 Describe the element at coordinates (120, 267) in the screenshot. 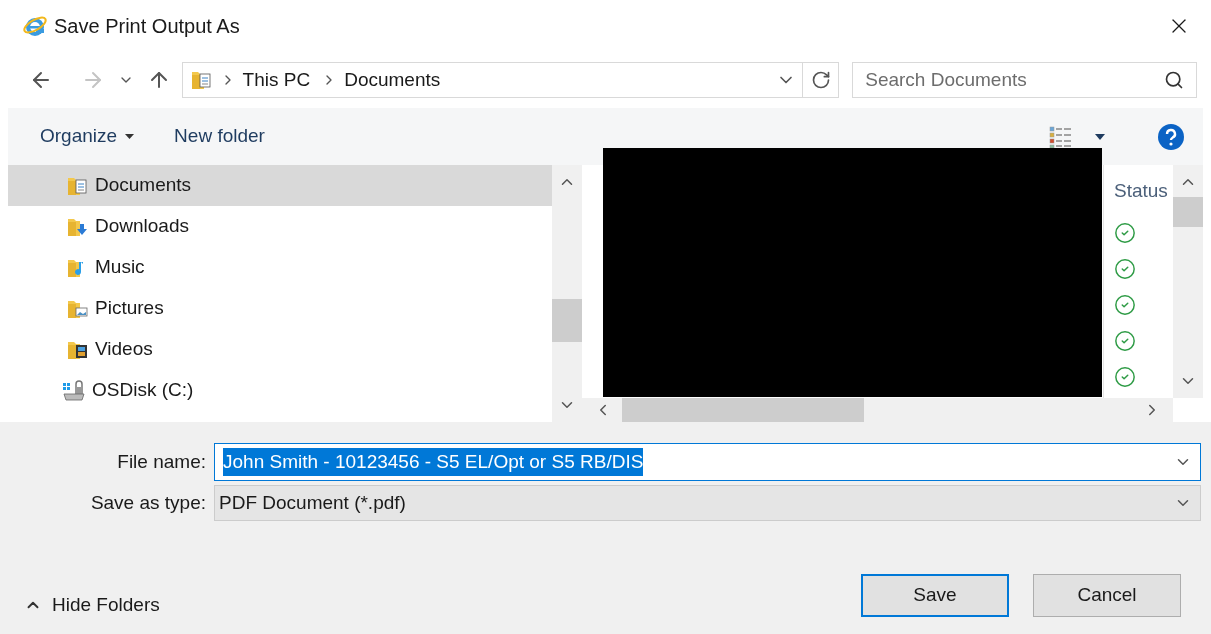

I see `sidebar-label: Music` at that location.